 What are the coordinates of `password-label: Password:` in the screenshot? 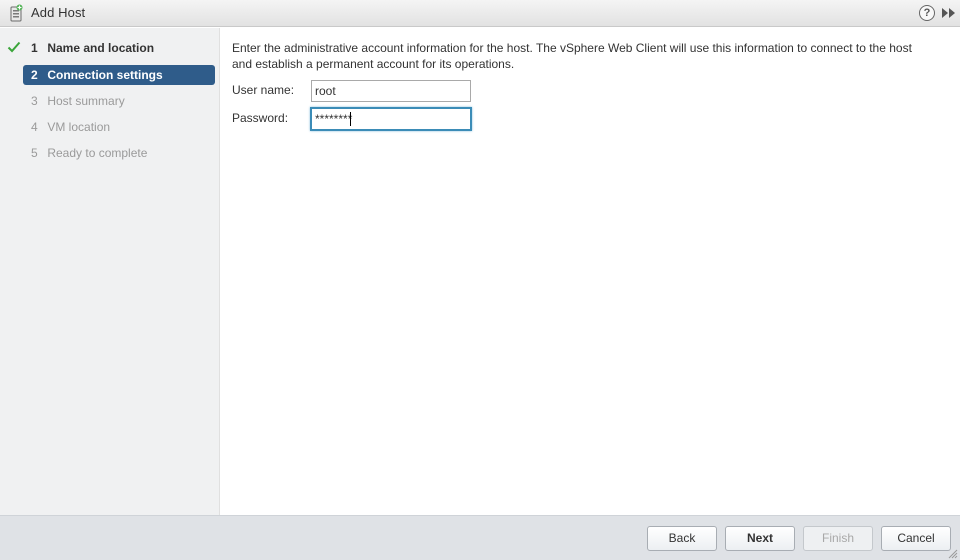 It's located at (260, 118).